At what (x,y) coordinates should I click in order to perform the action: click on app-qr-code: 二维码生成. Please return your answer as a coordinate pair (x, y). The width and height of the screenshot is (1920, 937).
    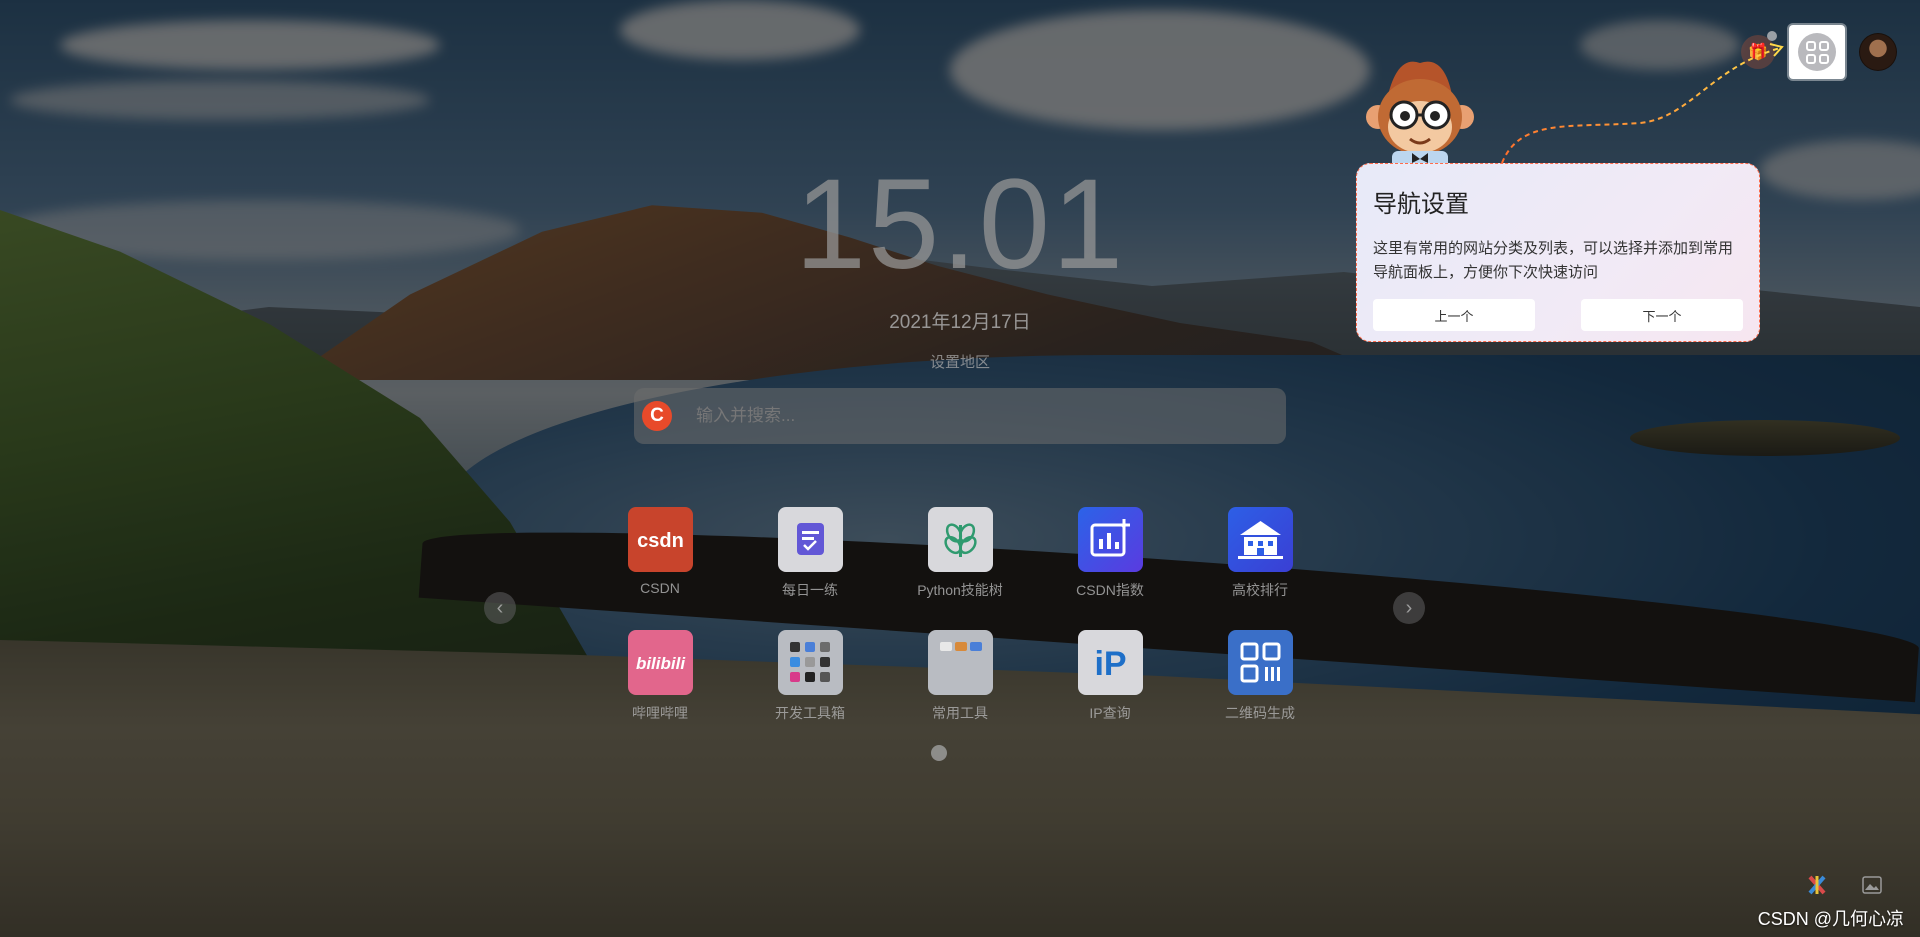
    Looking at the image, I should click on (1260, 676).